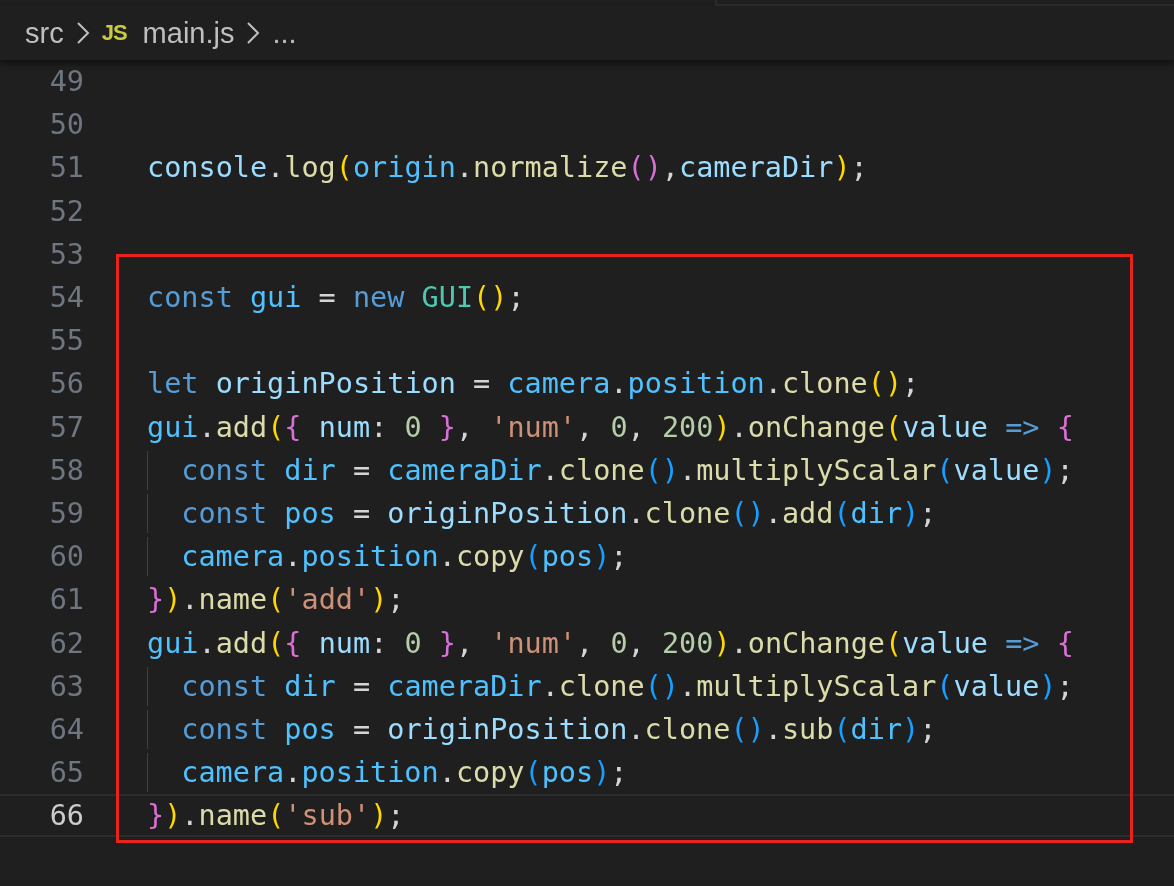 The height and width of the screenshot is (886, 1174). What do you see at coordinates (276, 816) in the screenshot?
I see `code-line: }).name('sub');` at bounding box center [276, 816].